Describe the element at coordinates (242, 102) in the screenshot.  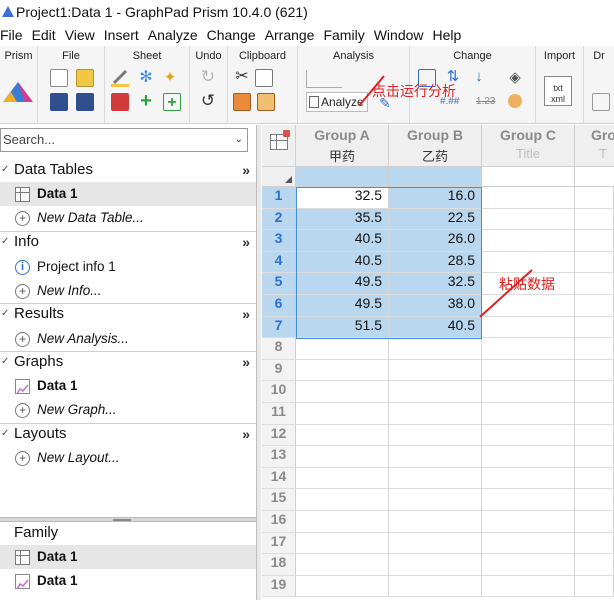
I see `paste-icon` at that location.